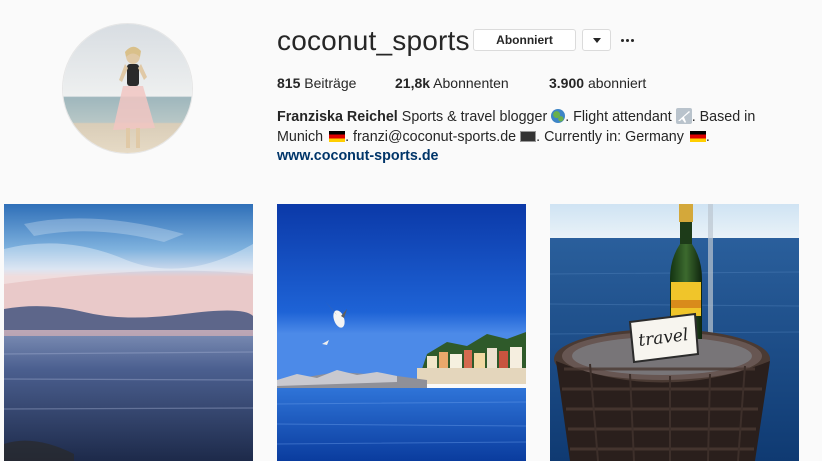 The image size is (822, 461). What do you see at coordinates (431, 137) in the screenshot?
I see `bio-text-4: . franzi@coconut-sports.de` at bounding box center [431, 137].